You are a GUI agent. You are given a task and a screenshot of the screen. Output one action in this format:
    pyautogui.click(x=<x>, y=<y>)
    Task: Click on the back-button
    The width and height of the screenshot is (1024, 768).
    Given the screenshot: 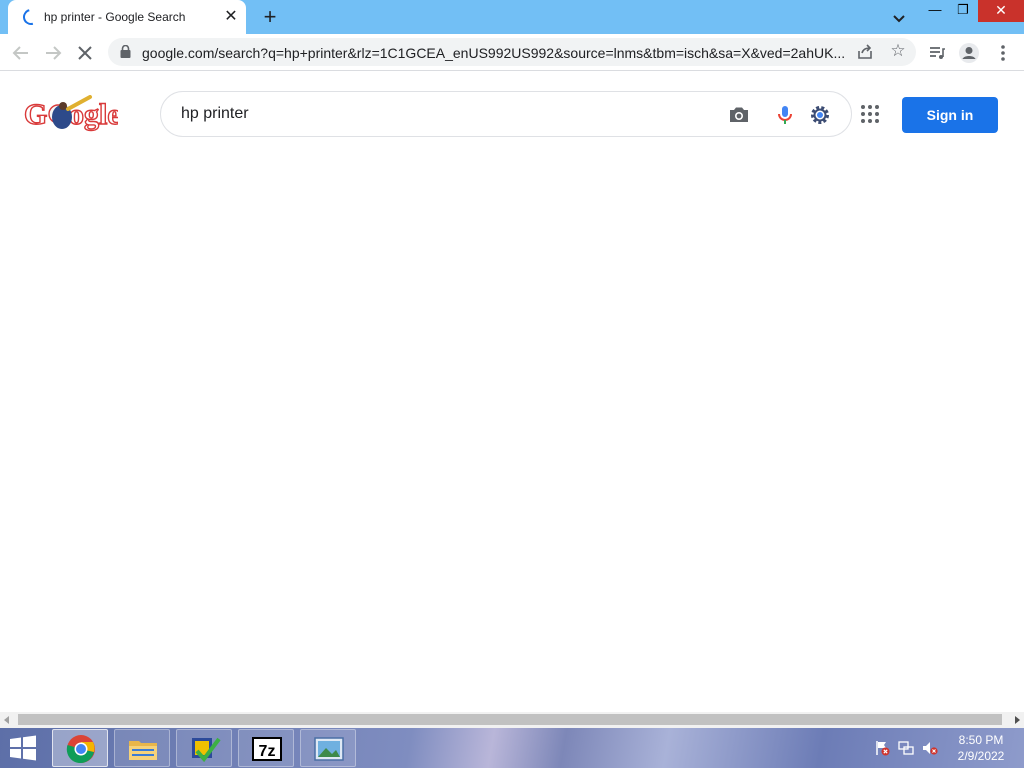 What is the action you would take?
    pyautogui.click(x=21, y=53)
    